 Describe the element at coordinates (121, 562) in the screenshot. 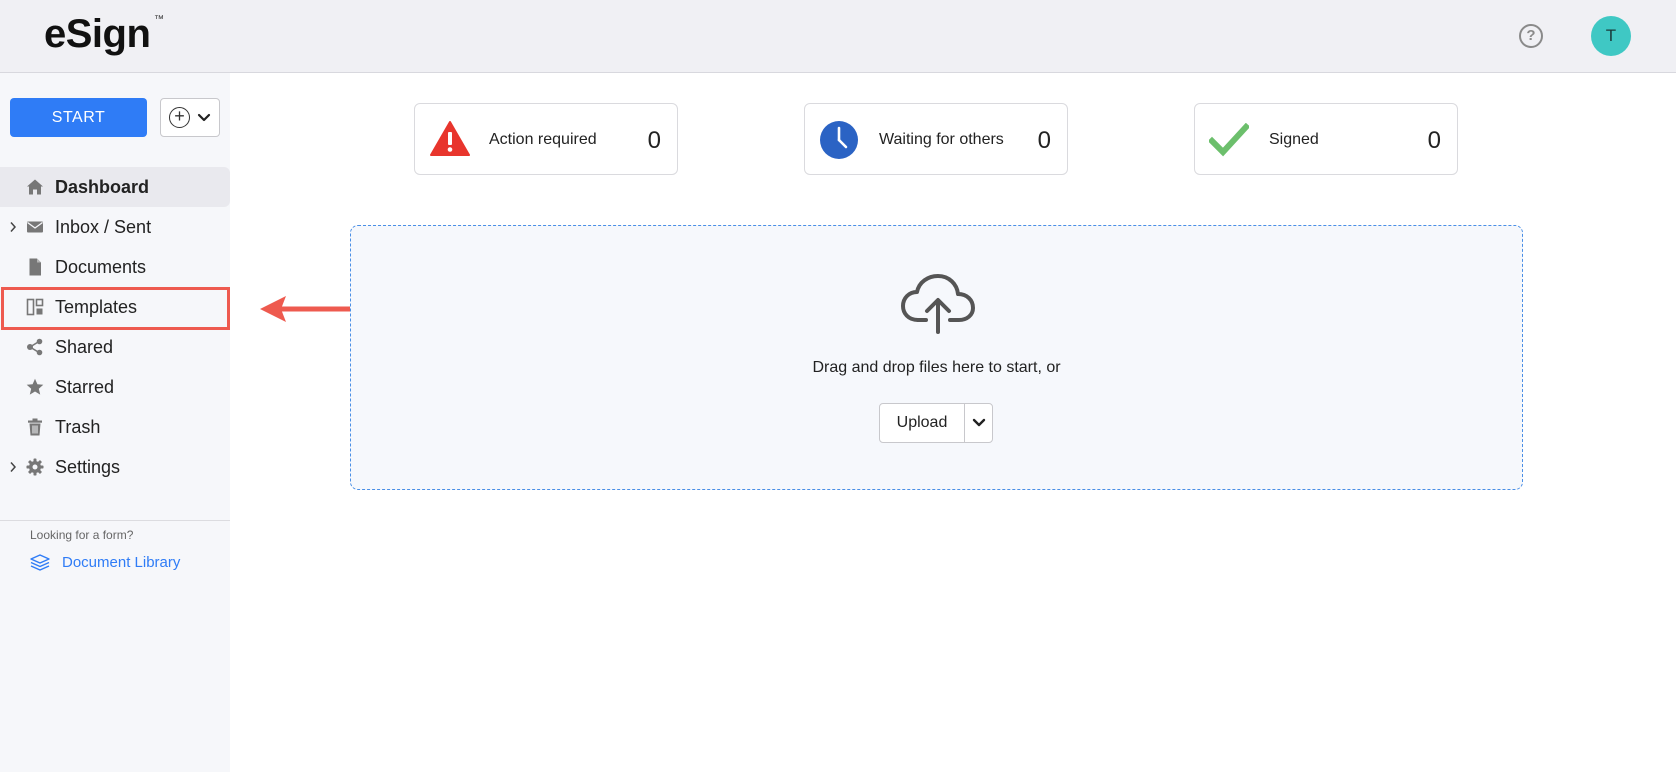

I see `document-library-label: Document Library` at that location.